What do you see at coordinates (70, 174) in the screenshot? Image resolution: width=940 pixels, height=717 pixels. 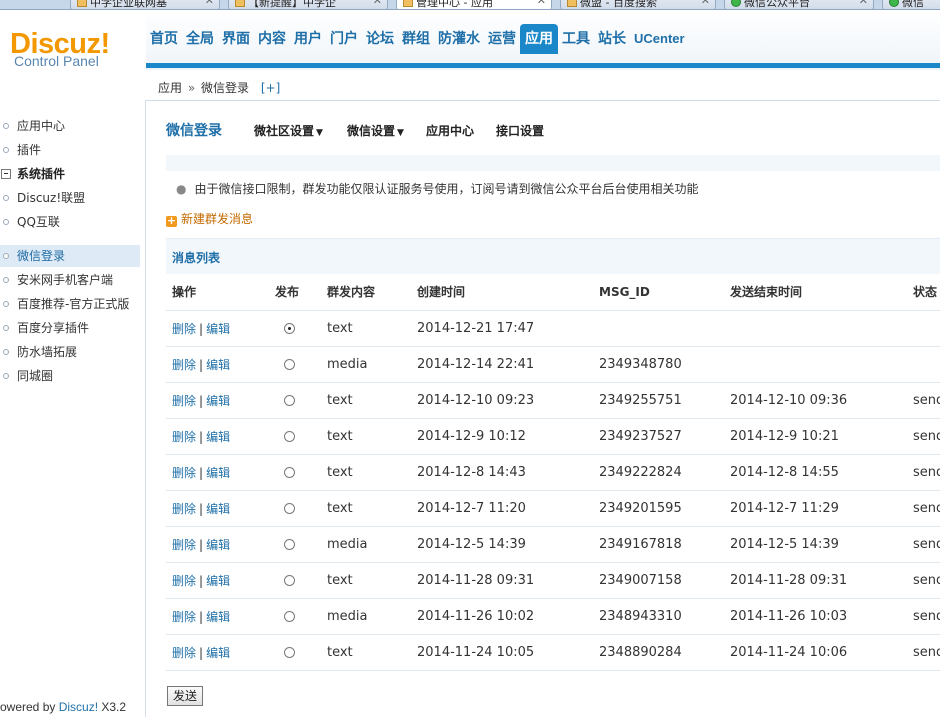 I see `sidebar-group-system-plugins: 系统插件` at bounding box center [70, 174].